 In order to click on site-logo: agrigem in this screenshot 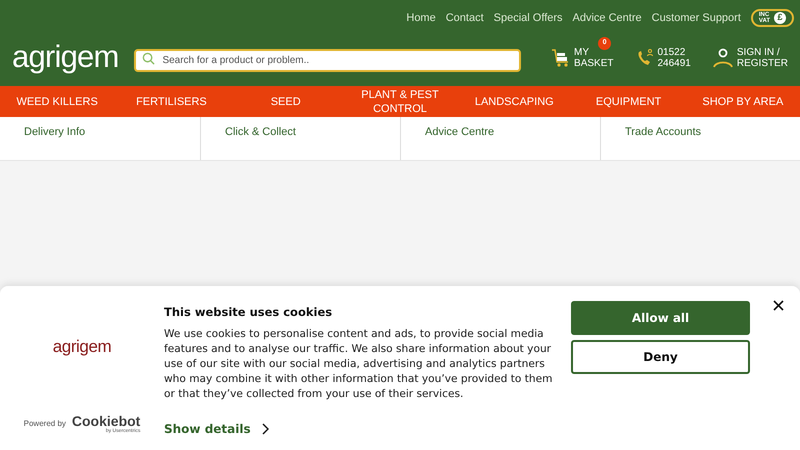, I will do `click(73, 58)`.